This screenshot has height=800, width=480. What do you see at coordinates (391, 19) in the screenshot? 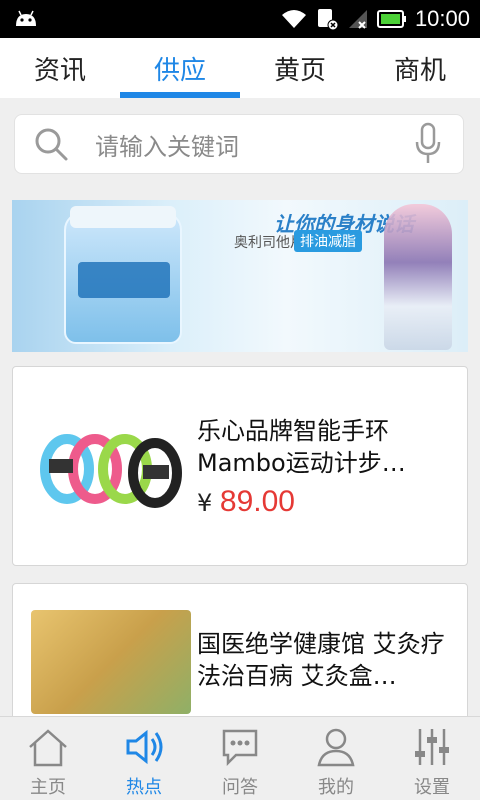
I see `battery-icon` at bounding box center [391, 19].